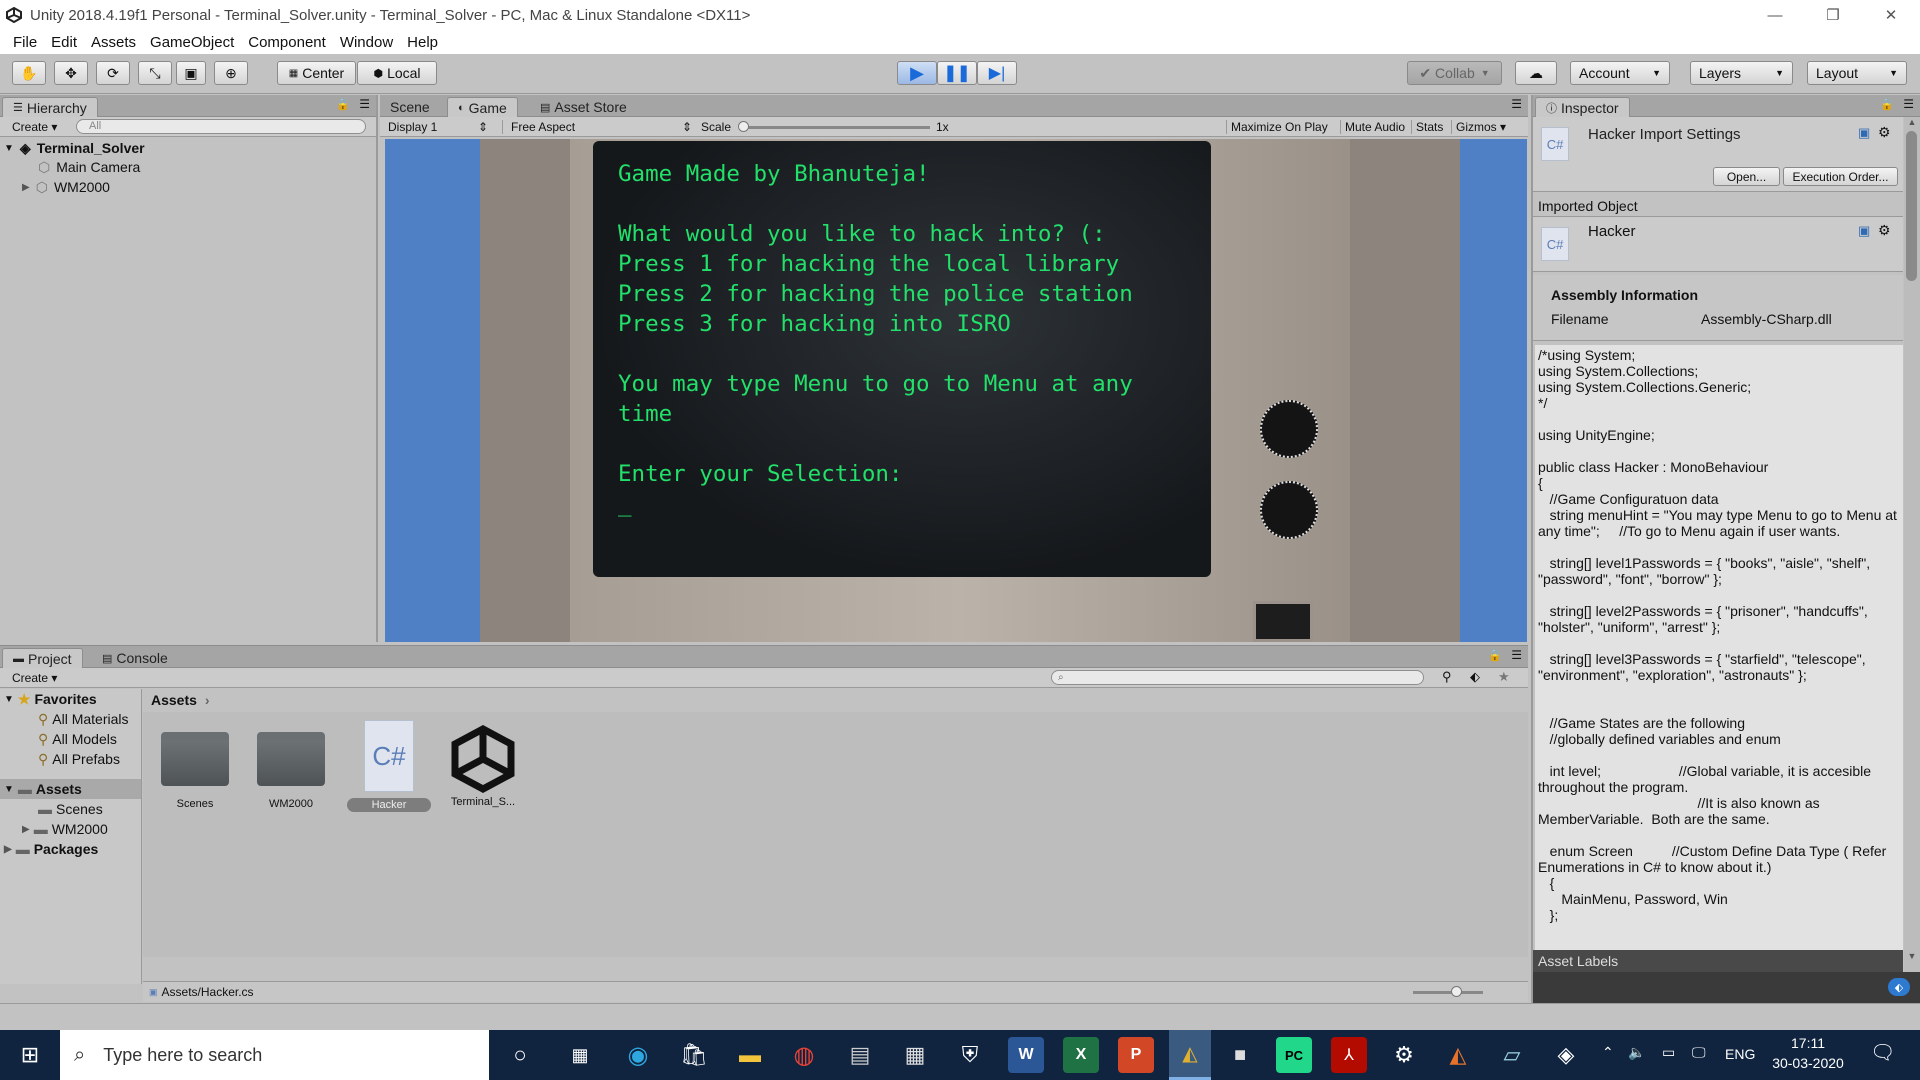  Describe the element at coordinates (1740, 1054) in the screenshot. I see `language-indicator: ENG` at that location.